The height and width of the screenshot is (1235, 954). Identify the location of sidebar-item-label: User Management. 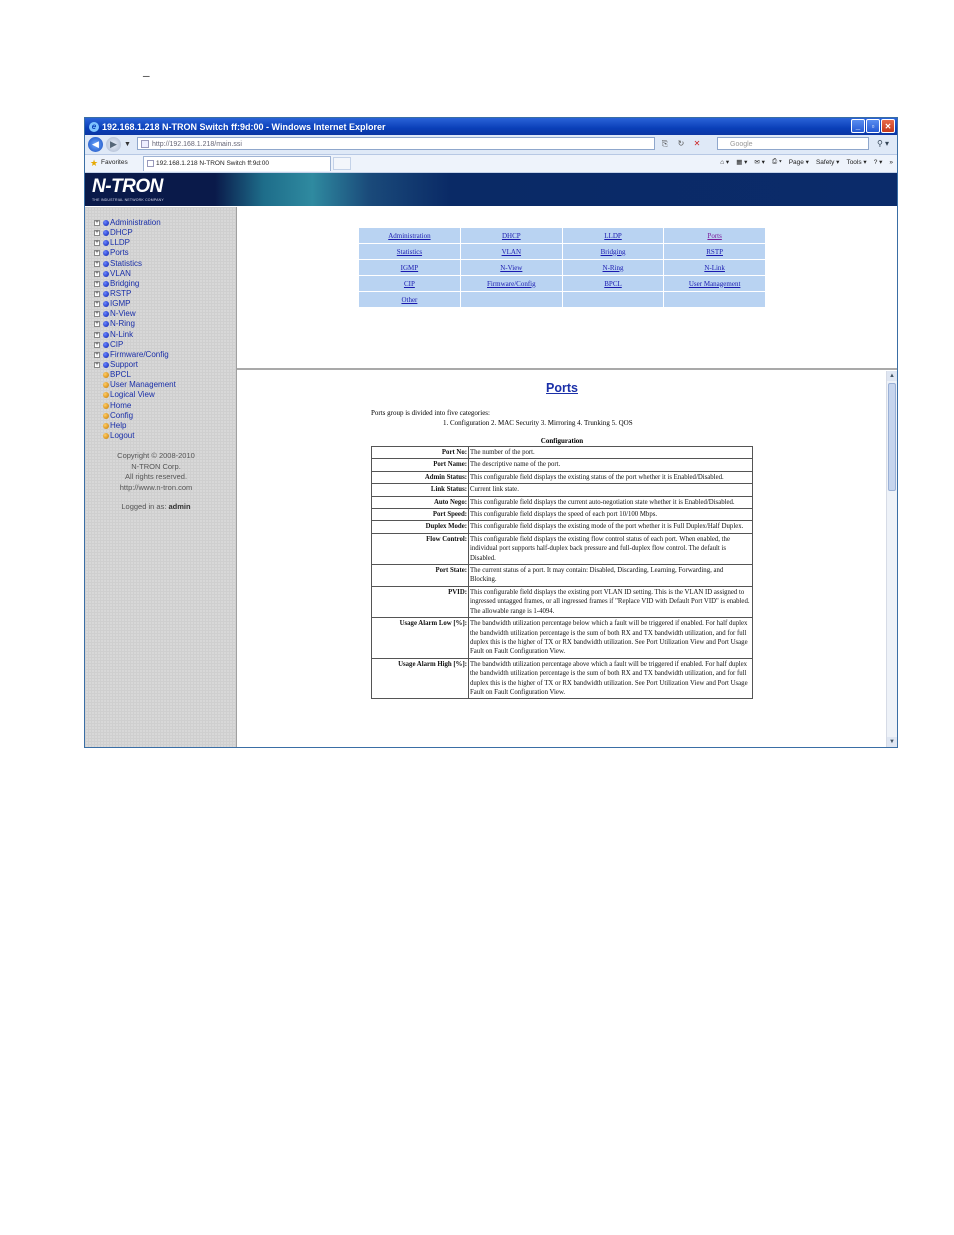
(143, 385).